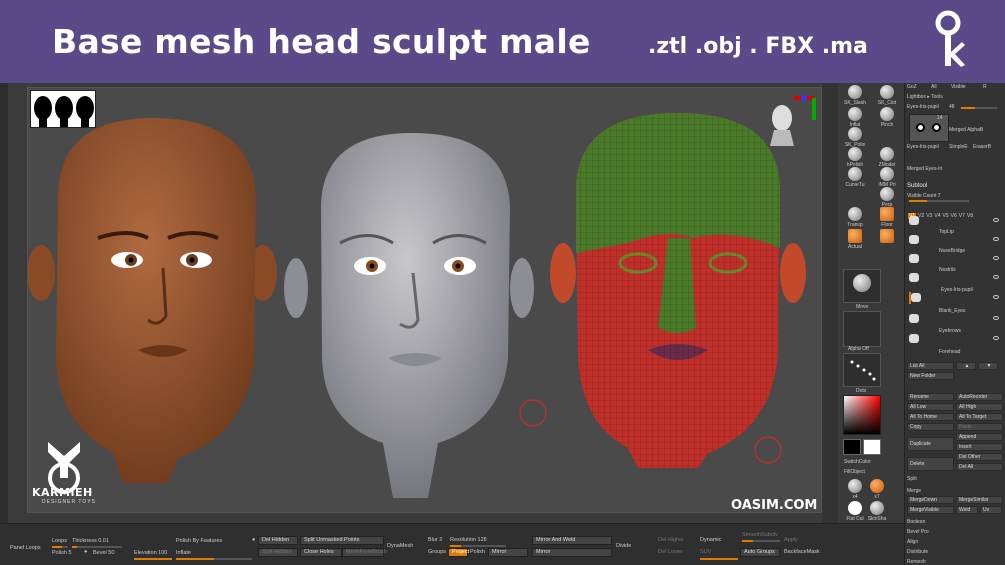  I want to click on inflate-slider-track, so click(214, 559).